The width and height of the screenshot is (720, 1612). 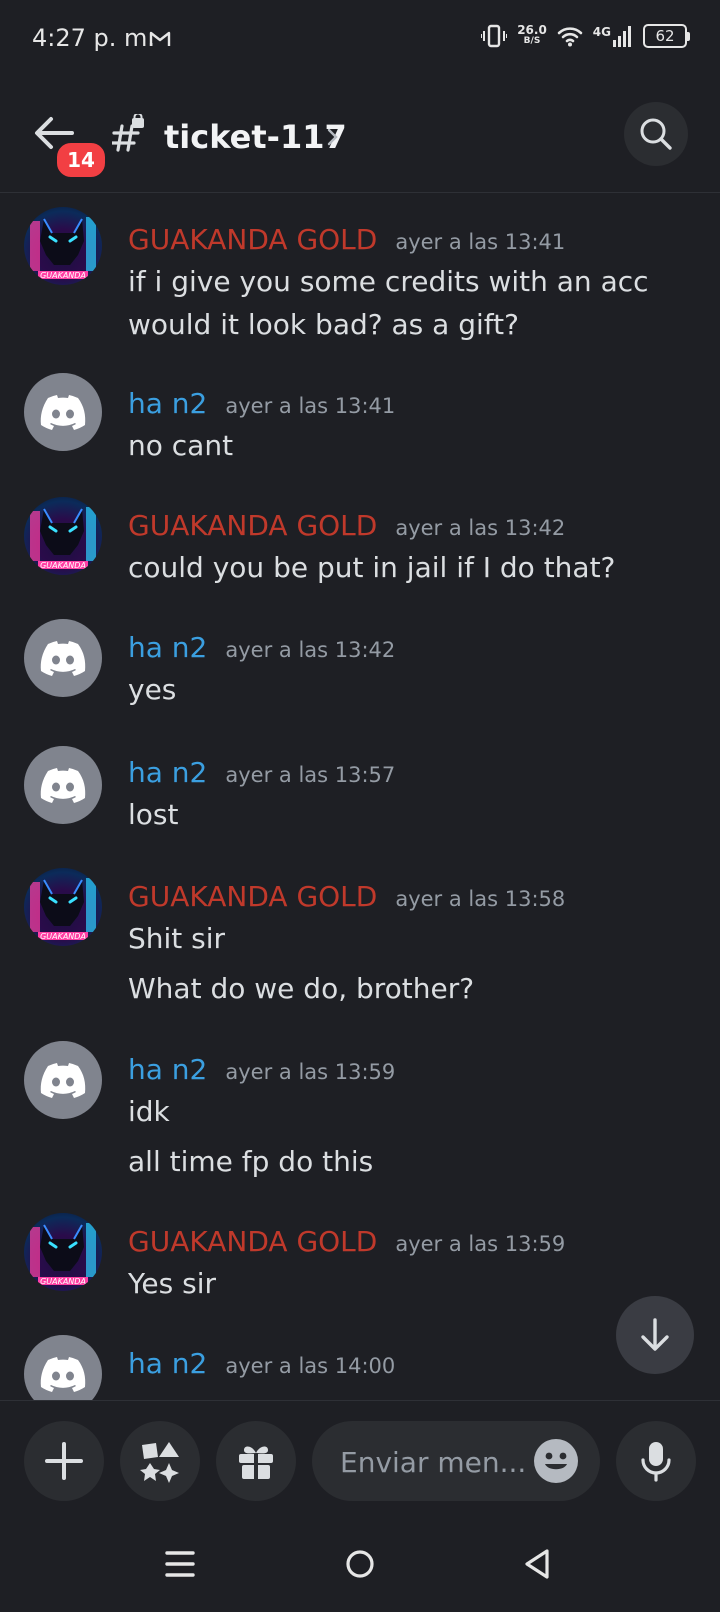 I want to click on microphone-icon, so click(x=656, y=1462).